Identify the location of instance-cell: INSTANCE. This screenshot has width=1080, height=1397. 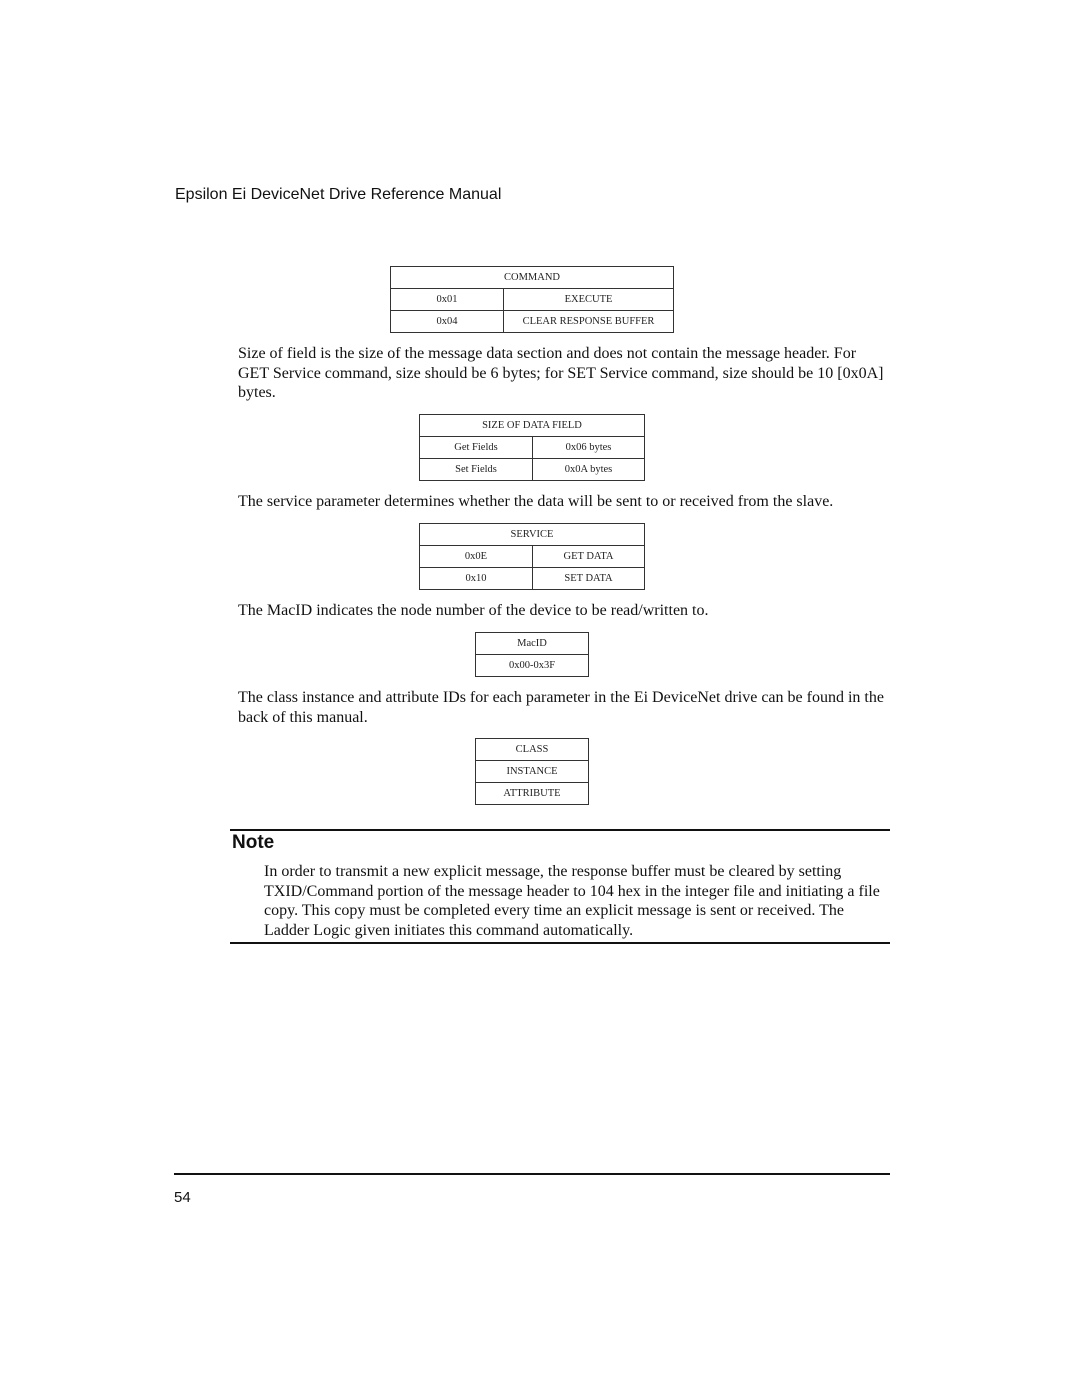
(532, 771).